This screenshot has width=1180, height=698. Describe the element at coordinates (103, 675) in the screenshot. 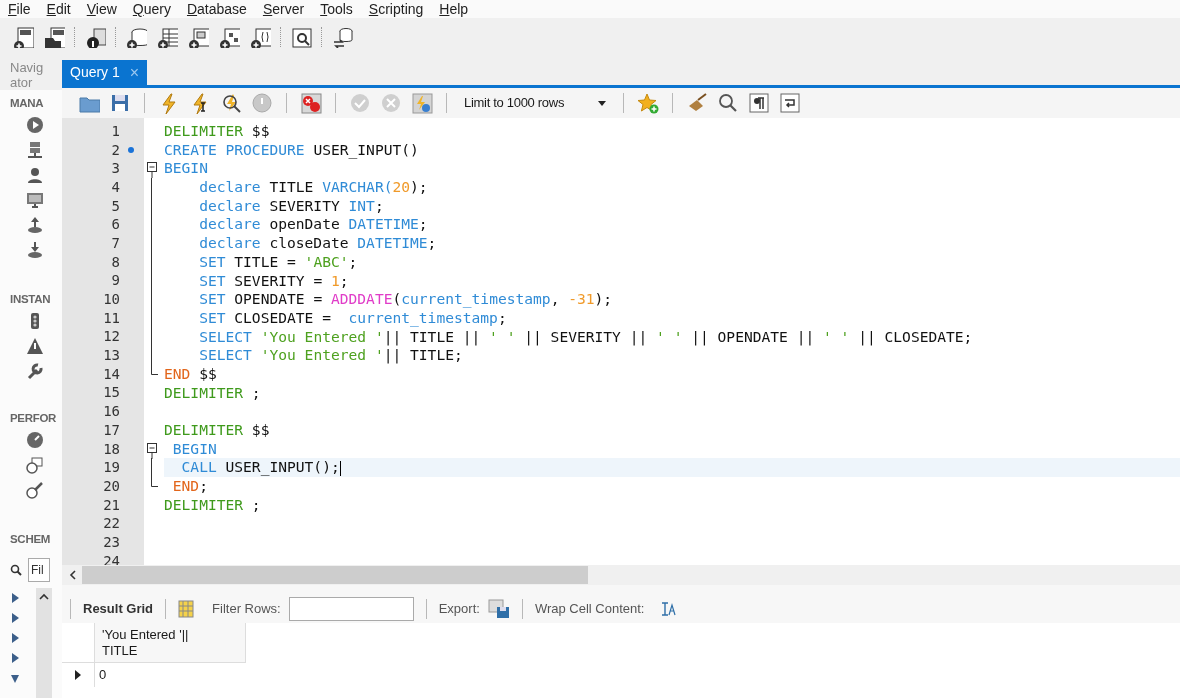

I see `table-cell-text: 0` at that location.